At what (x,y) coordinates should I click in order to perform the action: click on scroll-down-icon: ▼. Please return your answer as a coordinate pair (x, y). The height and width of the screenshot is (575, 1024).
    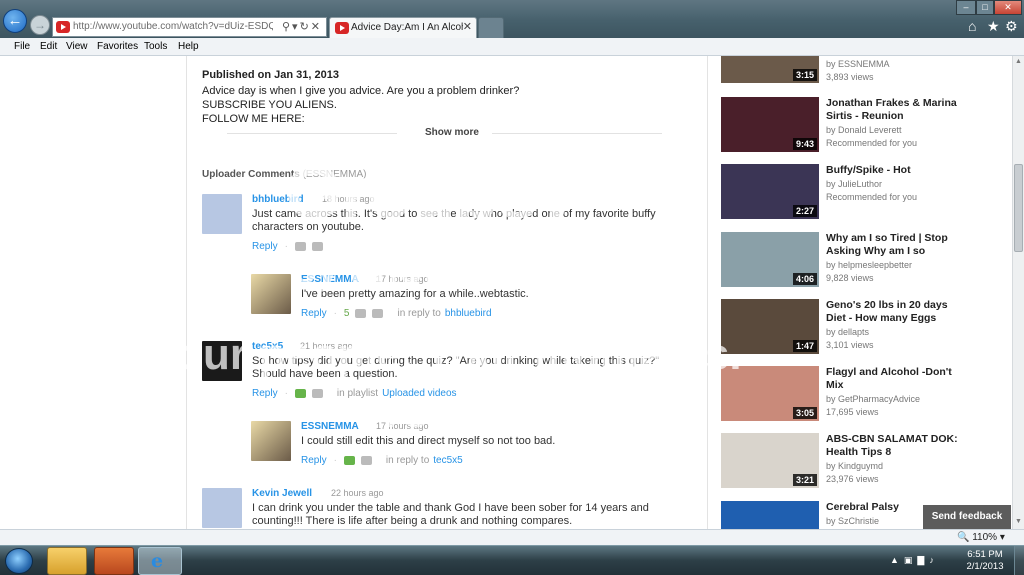
    Looking at the image, I should click on (1018, 521).